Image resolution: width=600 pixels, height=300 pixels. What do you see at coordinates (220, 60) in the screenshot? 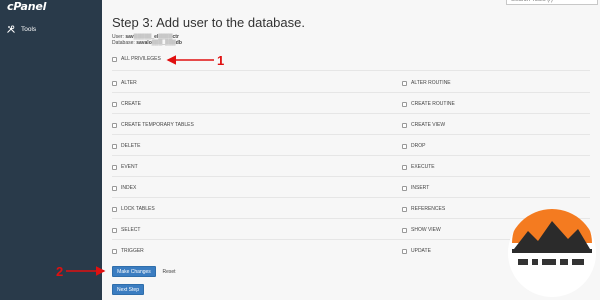
I see `annotation-marker-1: 1` at bounding box center [220, 60].